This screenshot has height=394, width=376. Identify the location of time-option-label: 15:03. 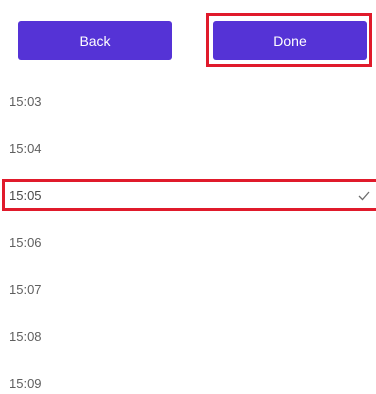
(25, 101).